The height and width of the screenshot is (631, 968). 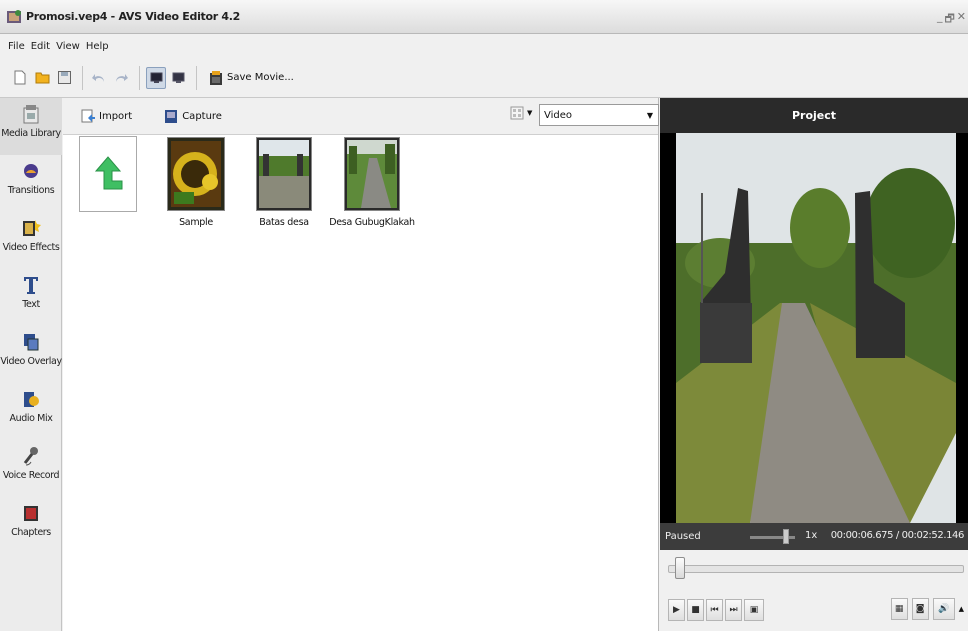 What do you see at coordinates (31, 513) in the screenshot?
I see `chapters-icon` at bounding box center [31, 513].